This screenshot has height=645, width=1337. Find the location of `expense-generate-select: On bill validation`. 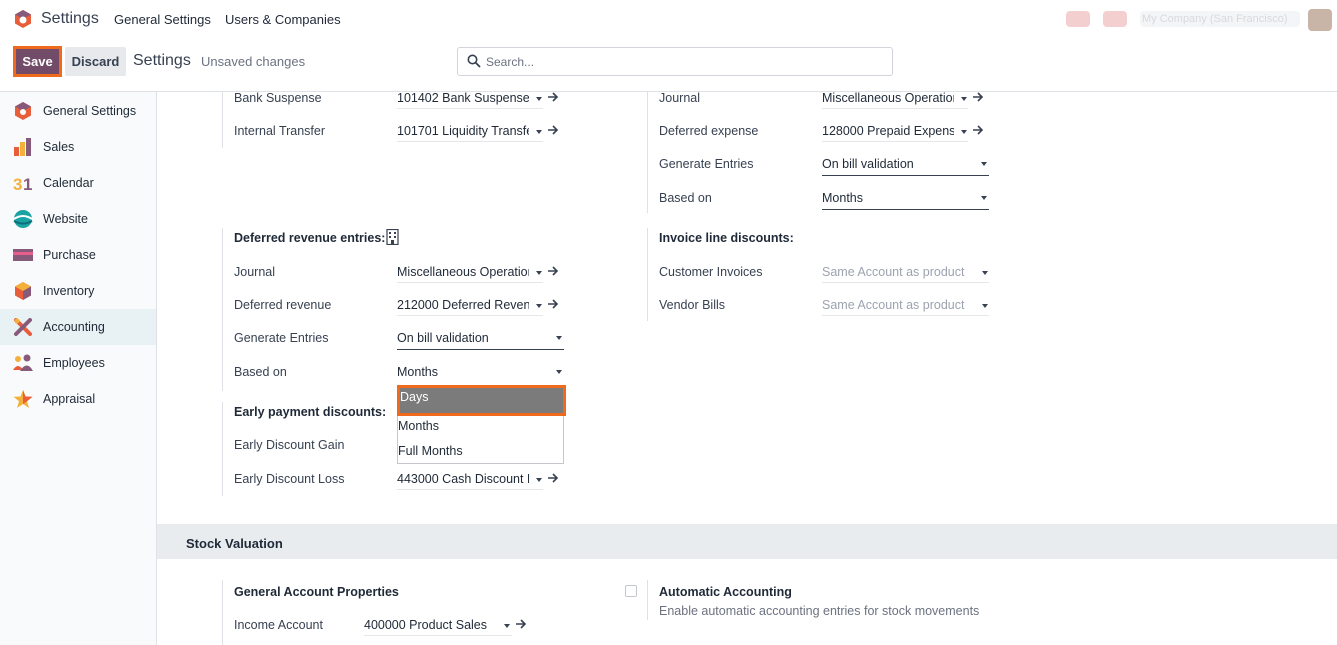

expense-generate-select: On bill validation is located at coordinates (905, 165).